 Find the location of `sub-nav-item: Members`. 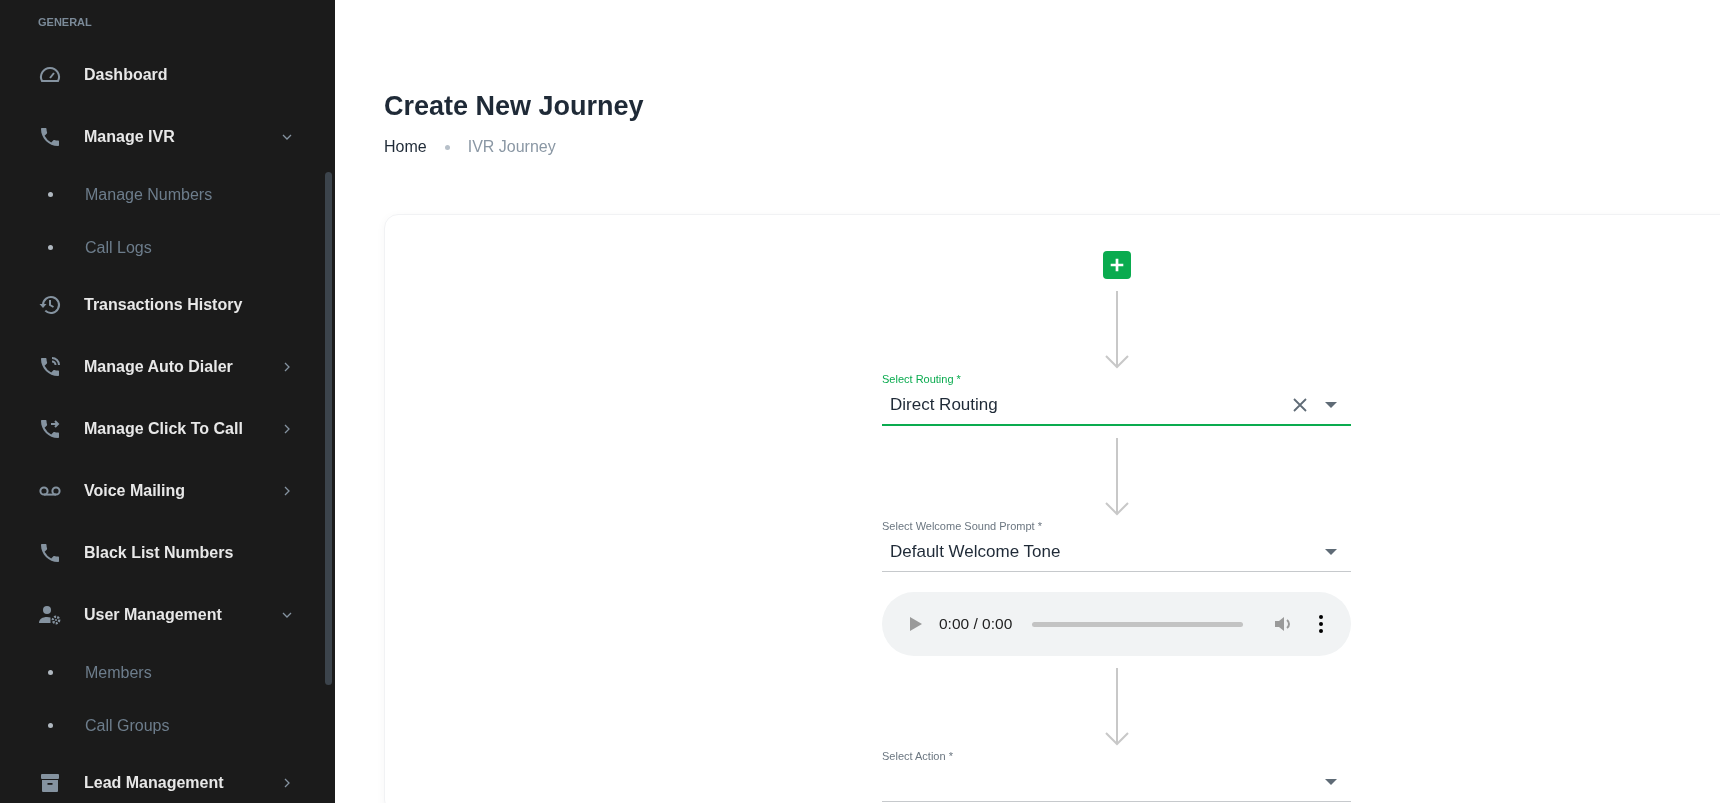

sub-nav-item: Members is located at coordinates (186, 672).